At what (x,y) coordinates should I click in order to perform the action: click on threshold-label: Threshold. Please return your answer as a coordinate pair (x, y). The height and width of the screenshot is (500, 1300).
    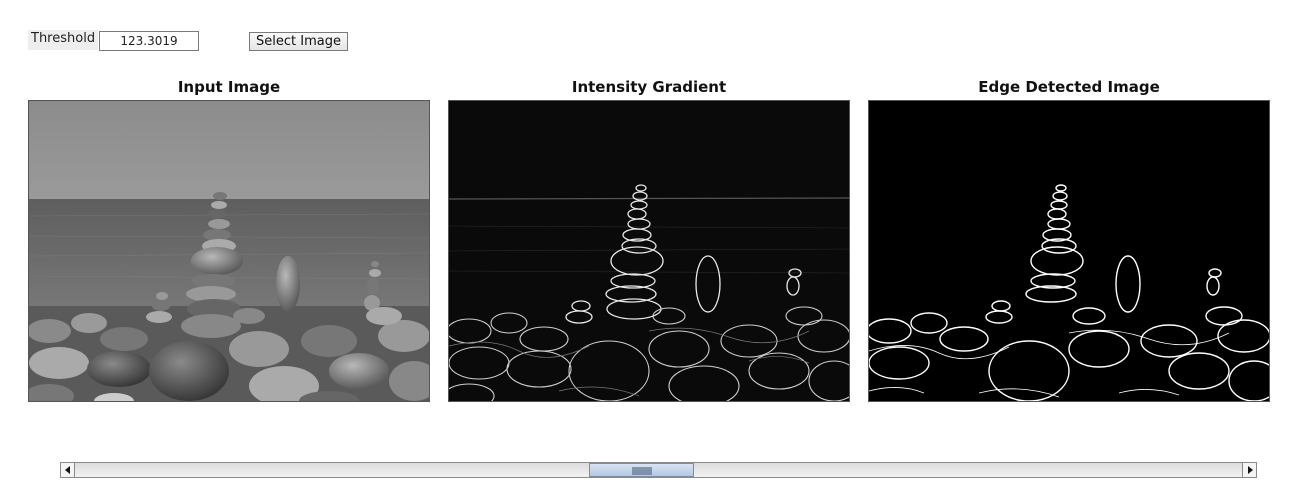
    Looking at the image, I should click on (63, 40).